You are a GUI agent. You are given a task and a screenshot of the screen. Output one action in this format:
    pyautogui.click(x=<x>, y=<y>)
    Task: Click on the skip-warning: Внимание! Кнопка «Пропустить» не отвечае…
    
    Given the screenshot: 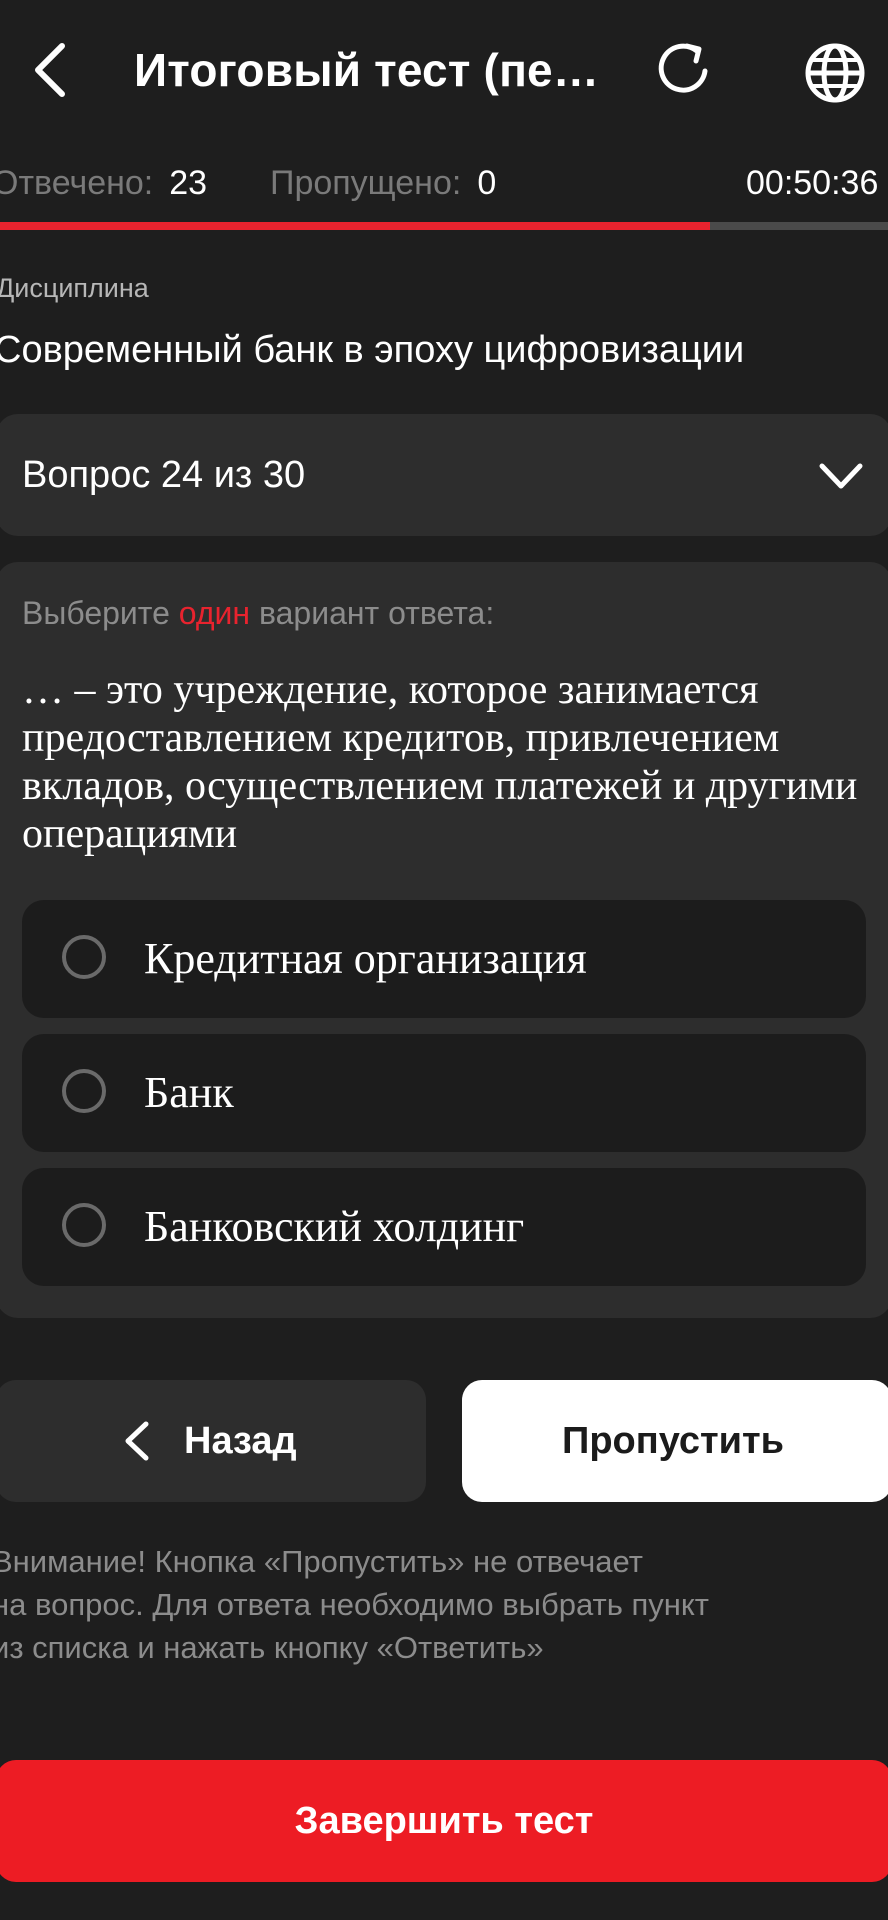 What is the action you would take?
    pyautogui.click(x=441, y=1604)
    